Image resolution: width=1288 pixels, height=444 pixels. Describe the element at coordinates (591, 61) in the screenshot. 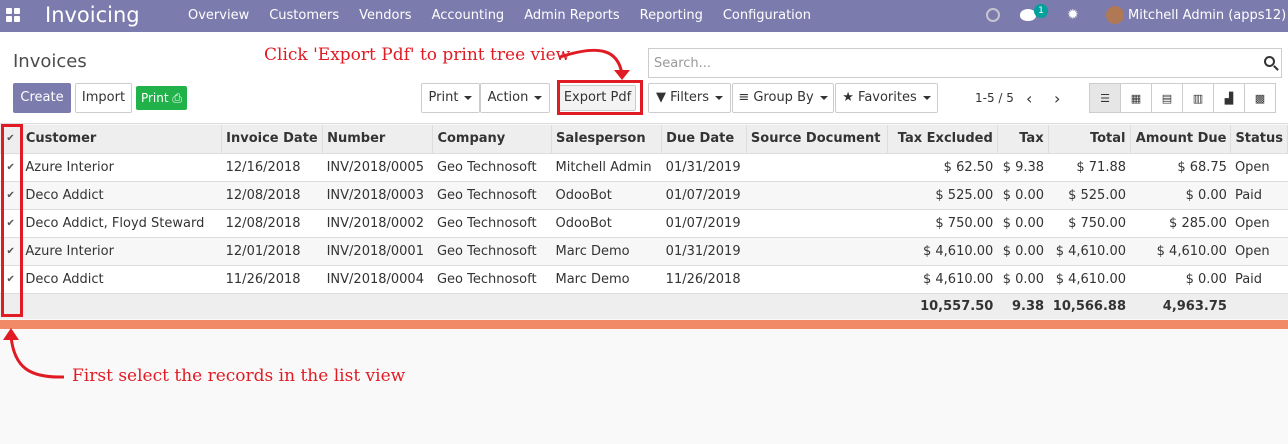

I see `arrow-to-export-icon` at that location.